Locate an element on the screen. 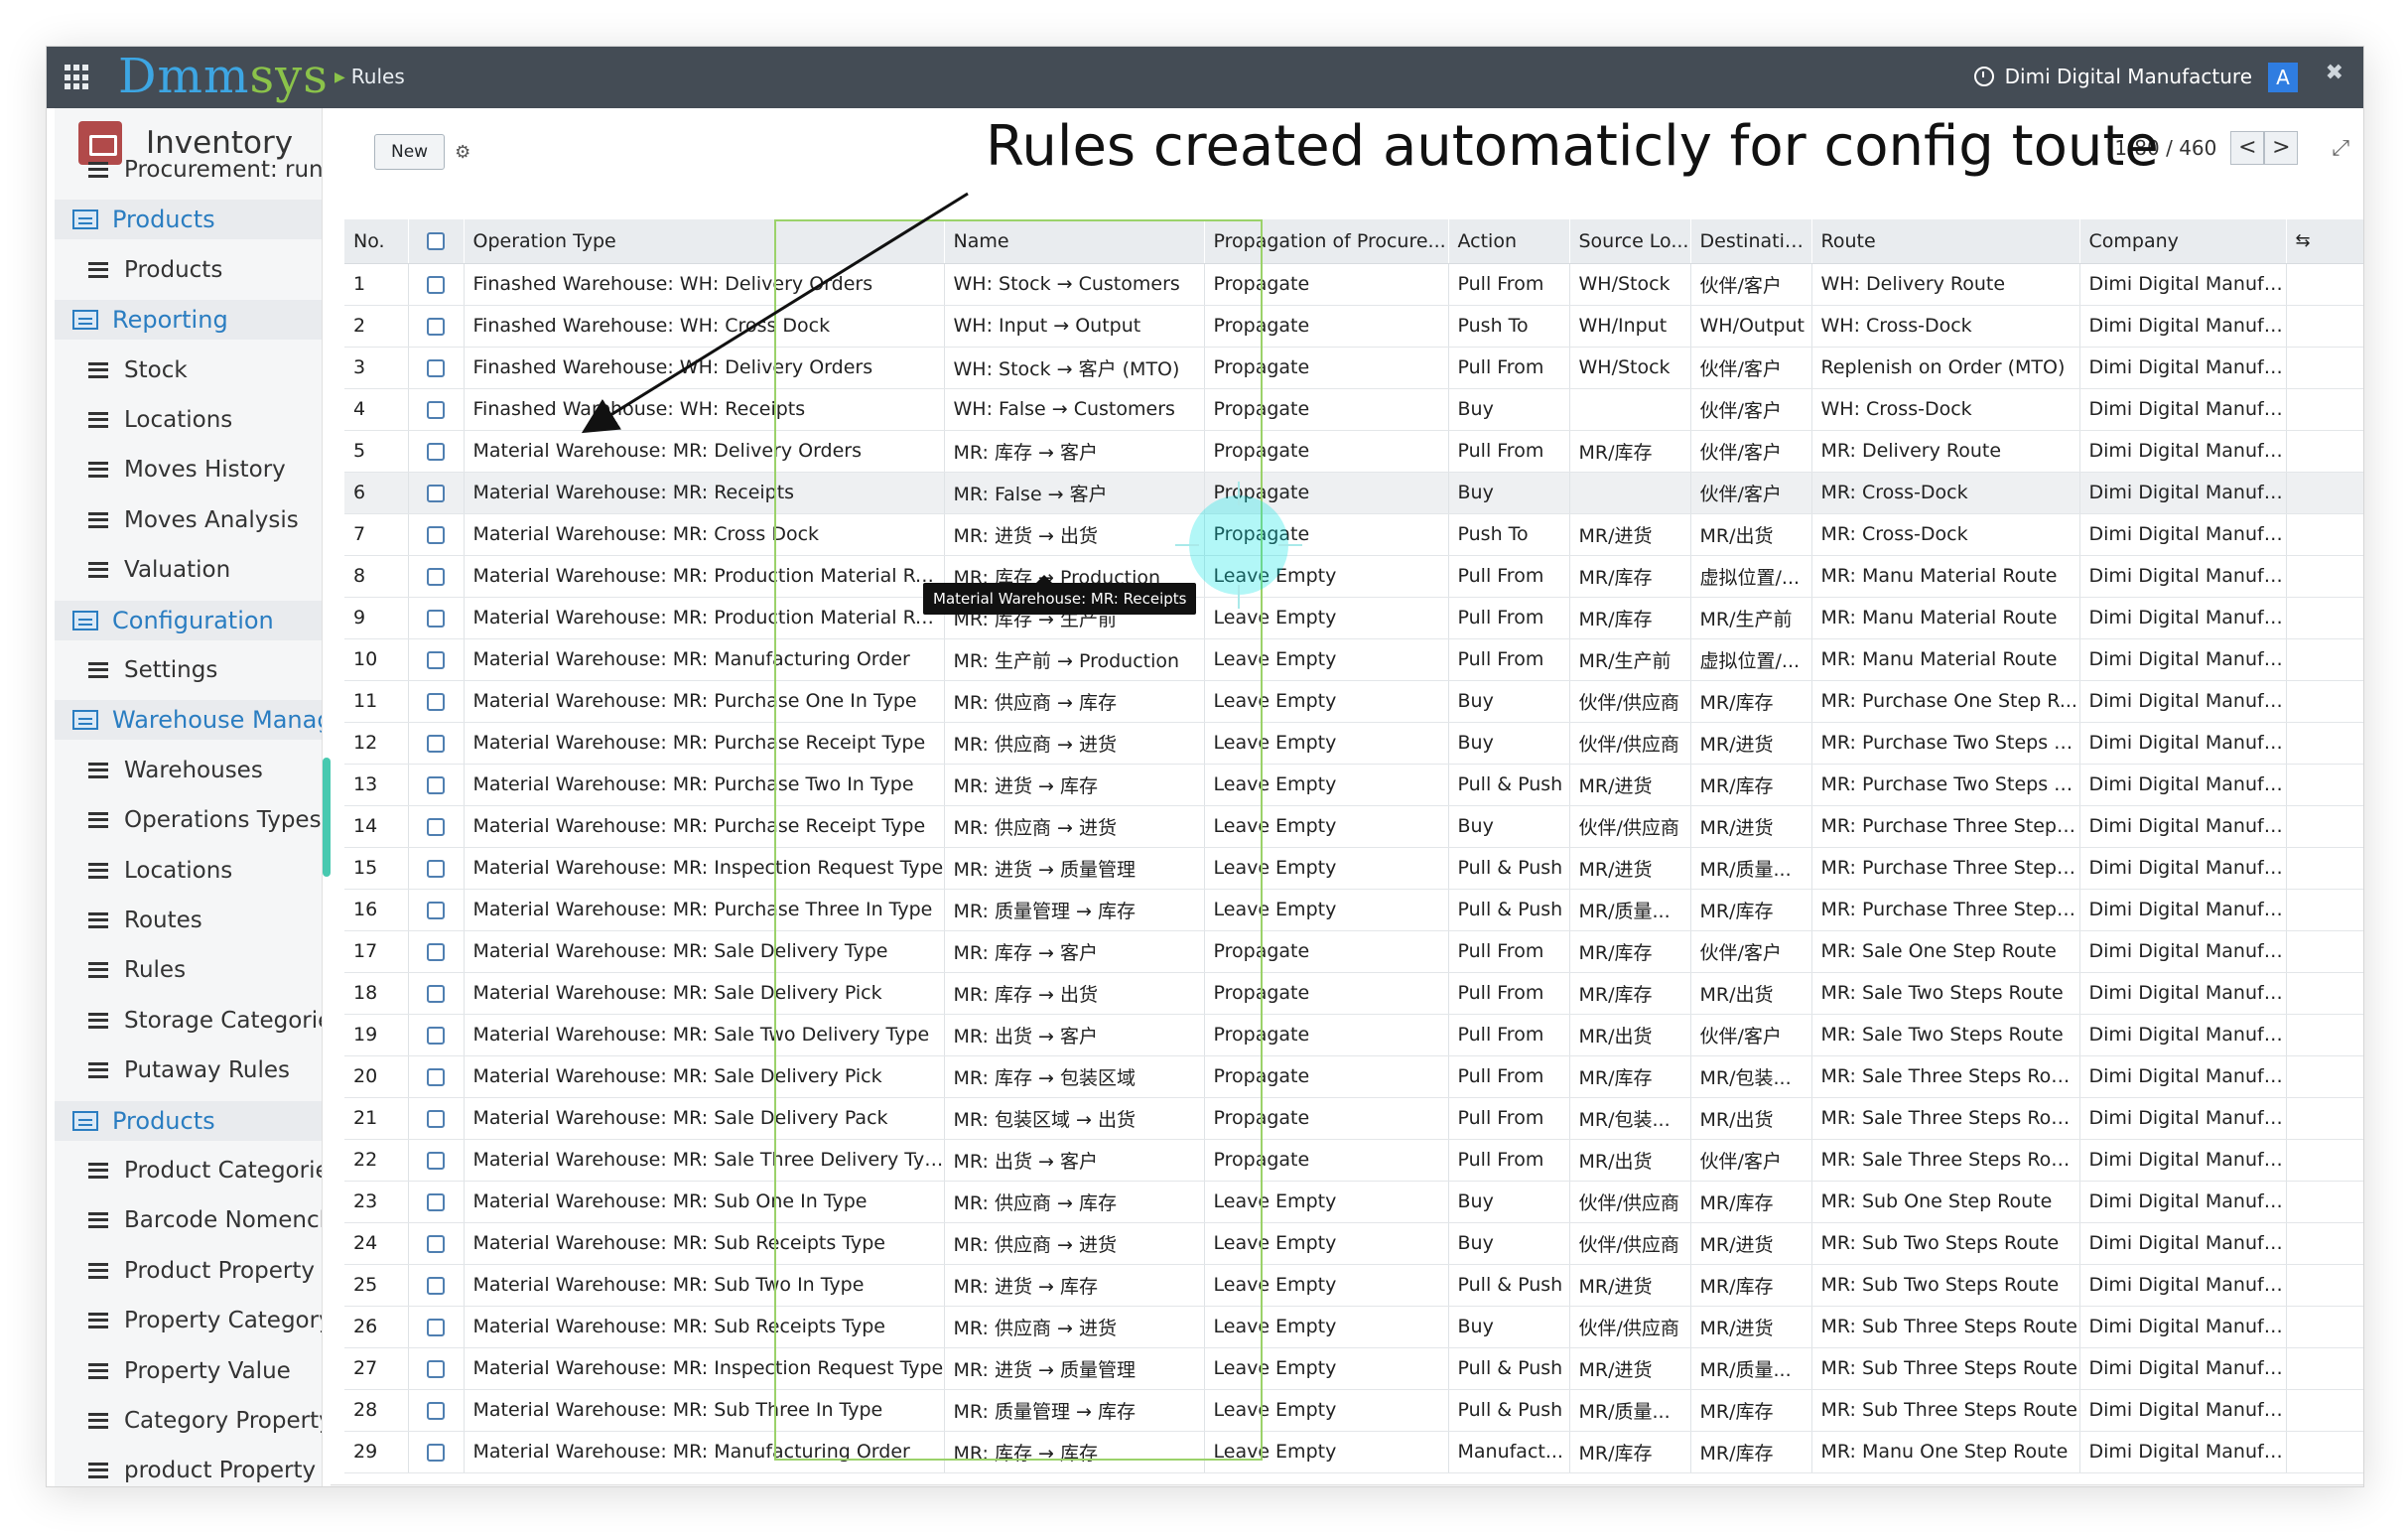 The image size is (2408, 1537). sidebar-item-15: Routes is located at coordinates (189, 920).